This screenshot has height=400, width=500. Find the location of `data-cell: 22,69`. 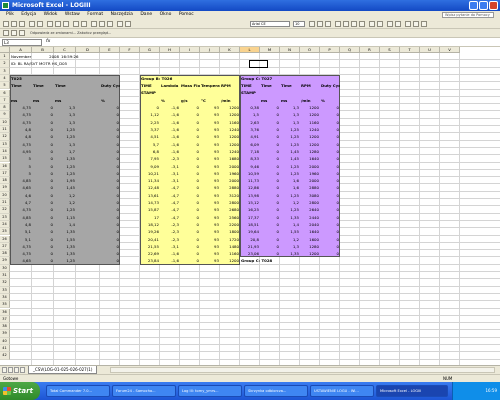

data-cell: 22,69 is located at coordinates (150, 253).